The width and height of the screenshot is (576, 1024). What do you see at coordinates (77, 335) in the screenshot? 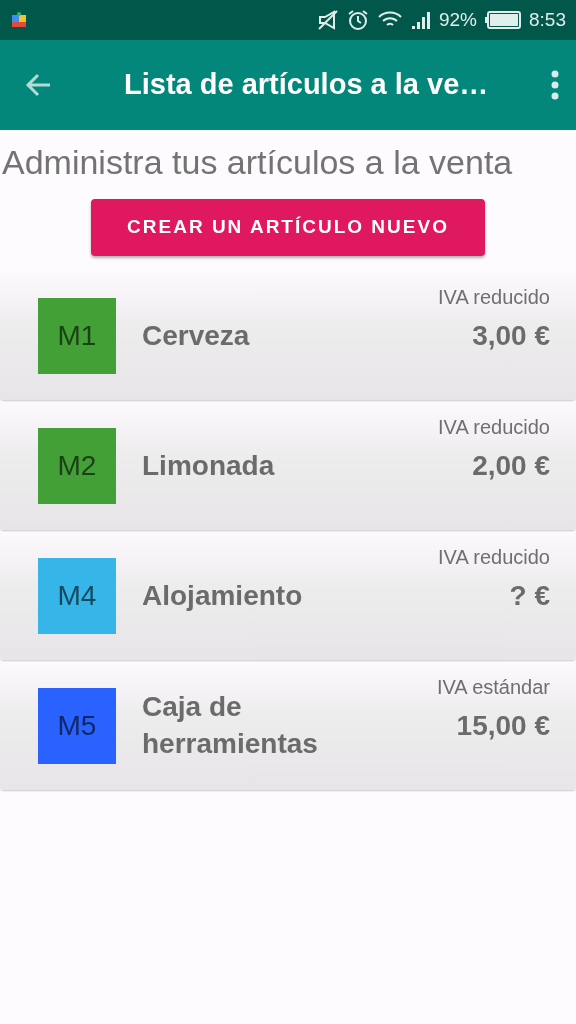
I see `item-code-tile: M1` at bounding box center [77, 335].